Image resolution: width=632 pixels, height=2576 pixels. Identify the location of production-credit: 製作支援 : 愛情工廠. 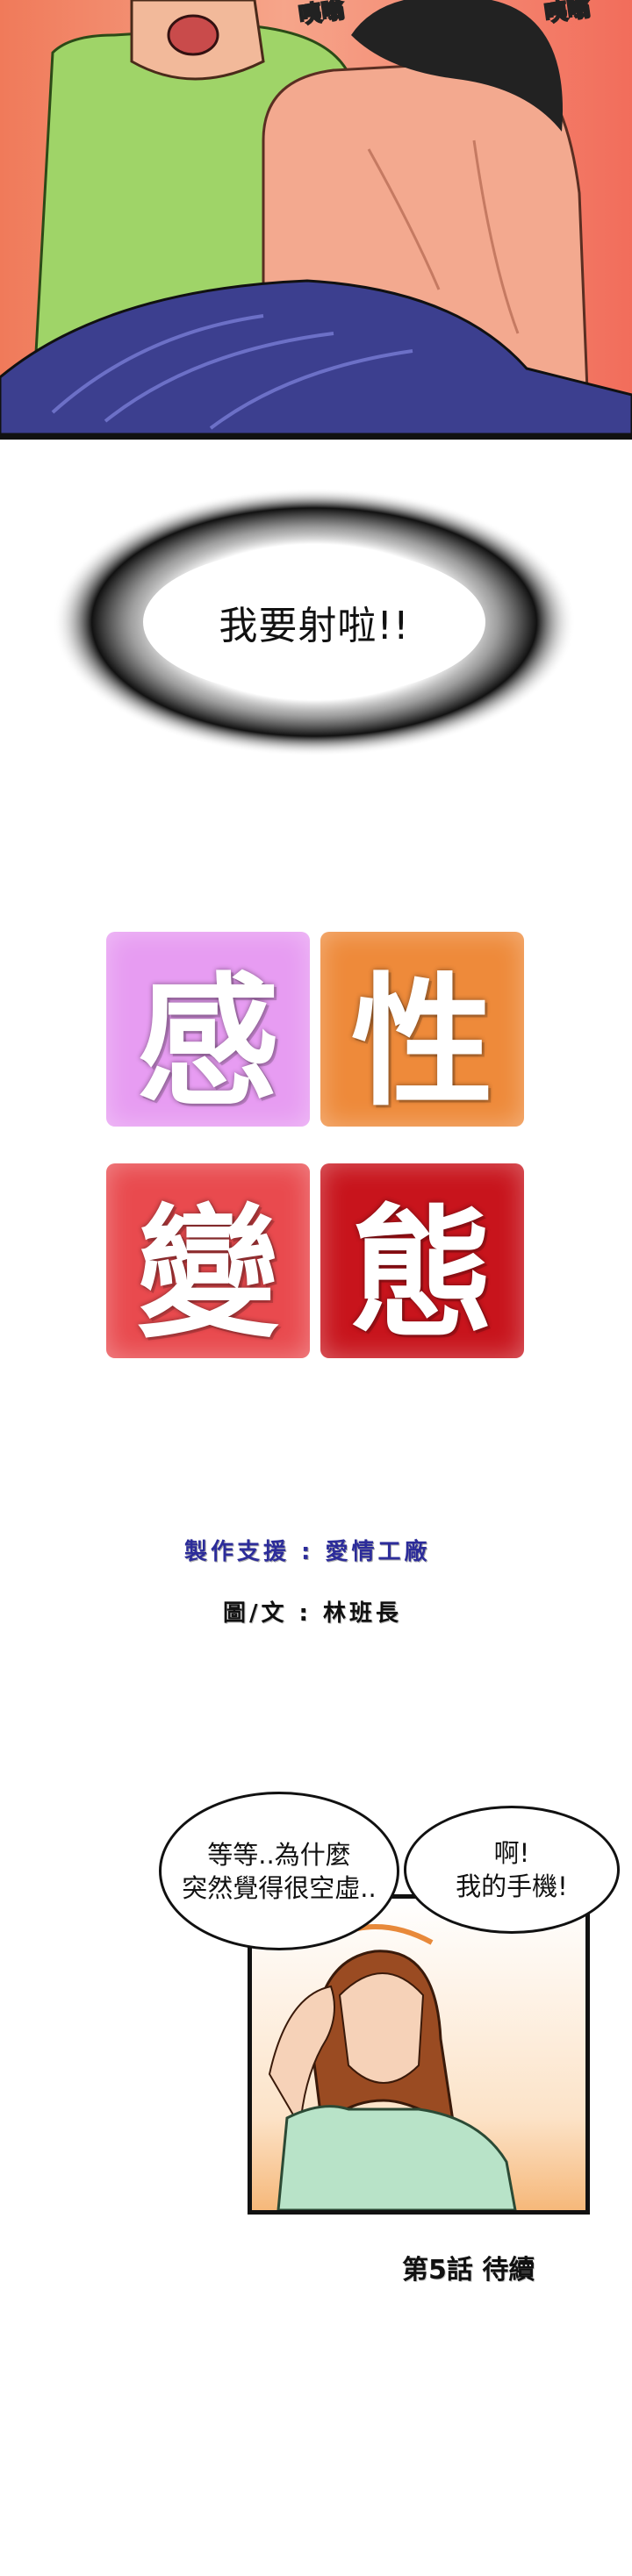
(308, 1552).